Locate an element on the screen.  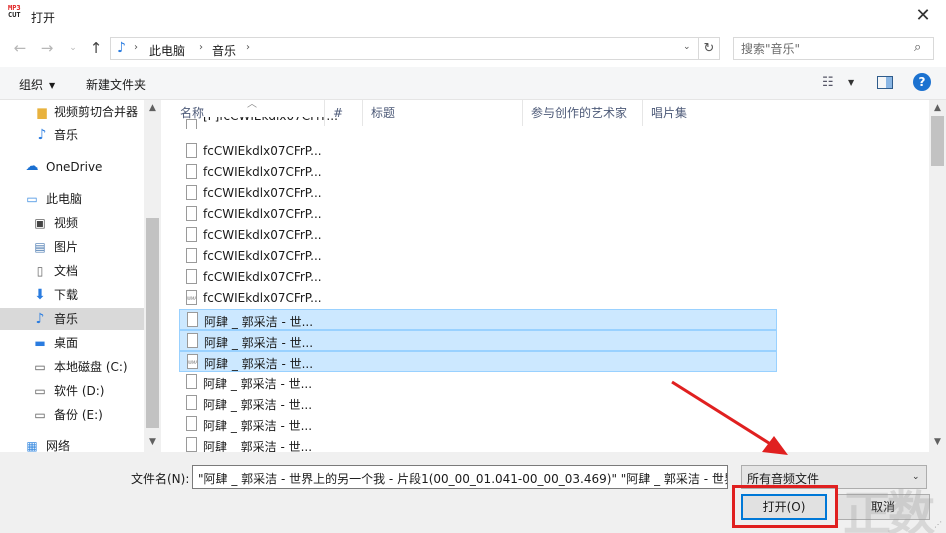
breadcrumb-music: 音乐 is located at coordinates (224, 50).